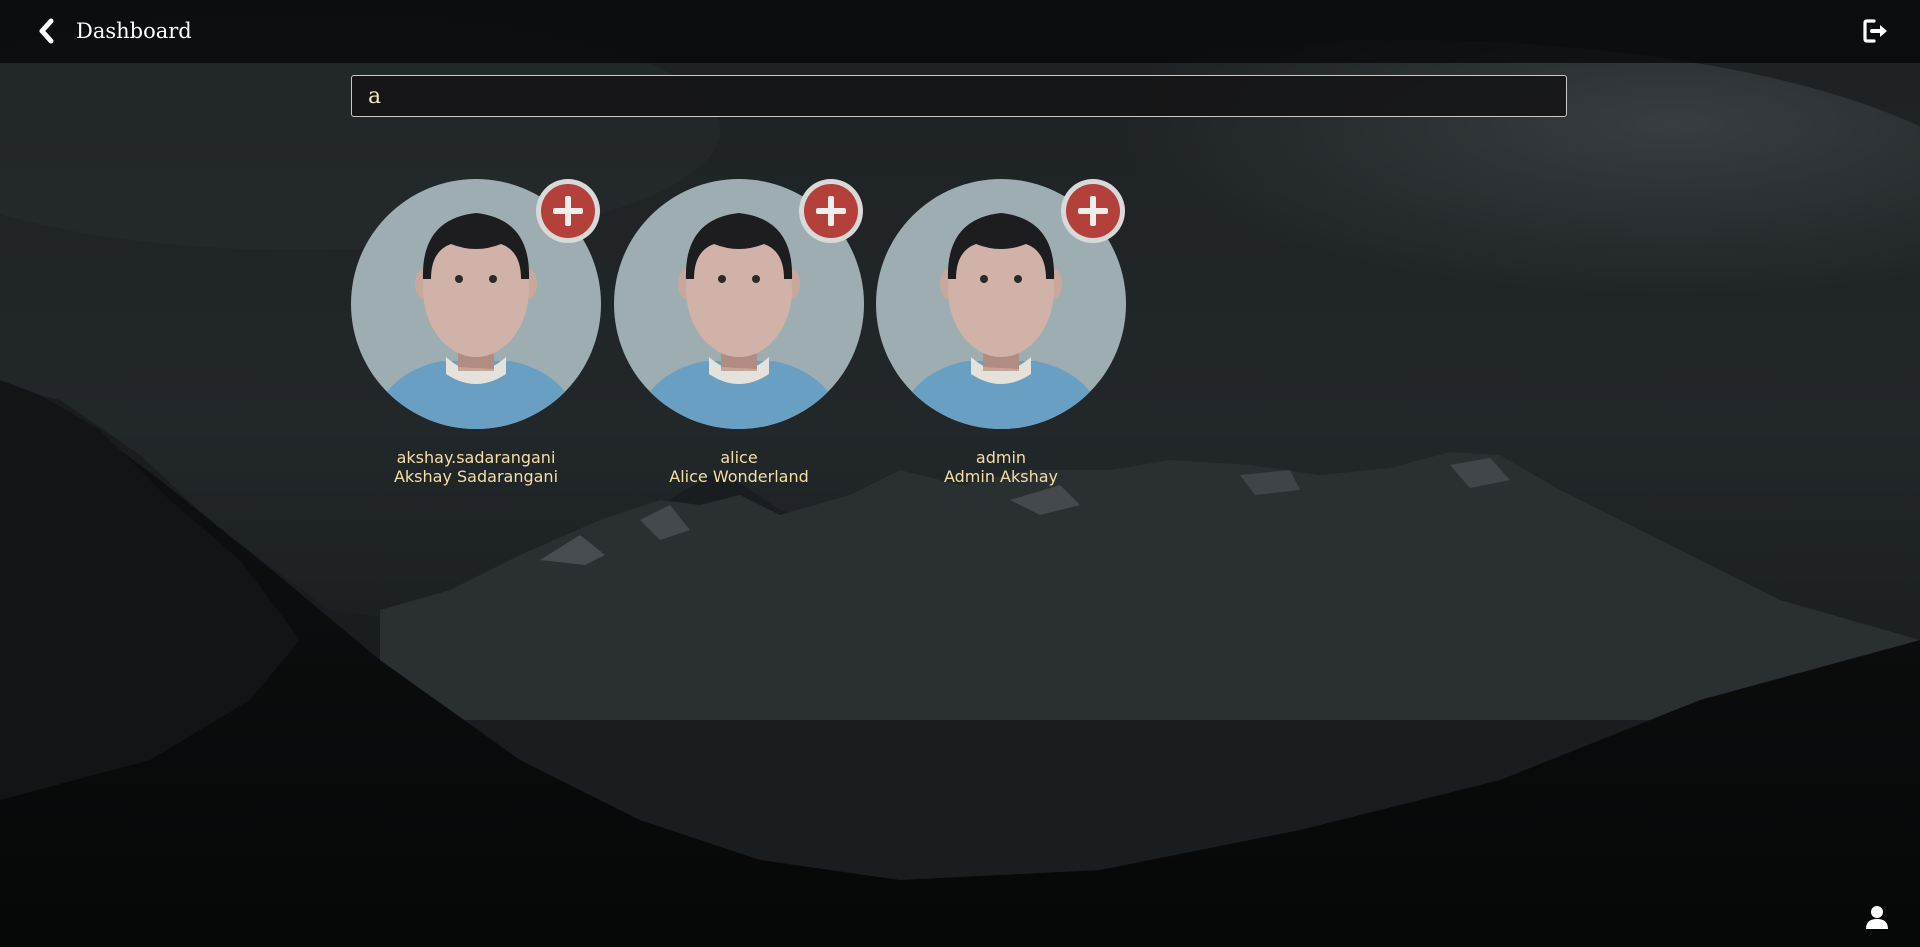 Image resolution: width=1920 pixels, height=947 pixels. What do you see at coordinates (476, 476) in the screenshot?
I see `full-name: Akshay Sadarangani` at bounding box center [476, 476].